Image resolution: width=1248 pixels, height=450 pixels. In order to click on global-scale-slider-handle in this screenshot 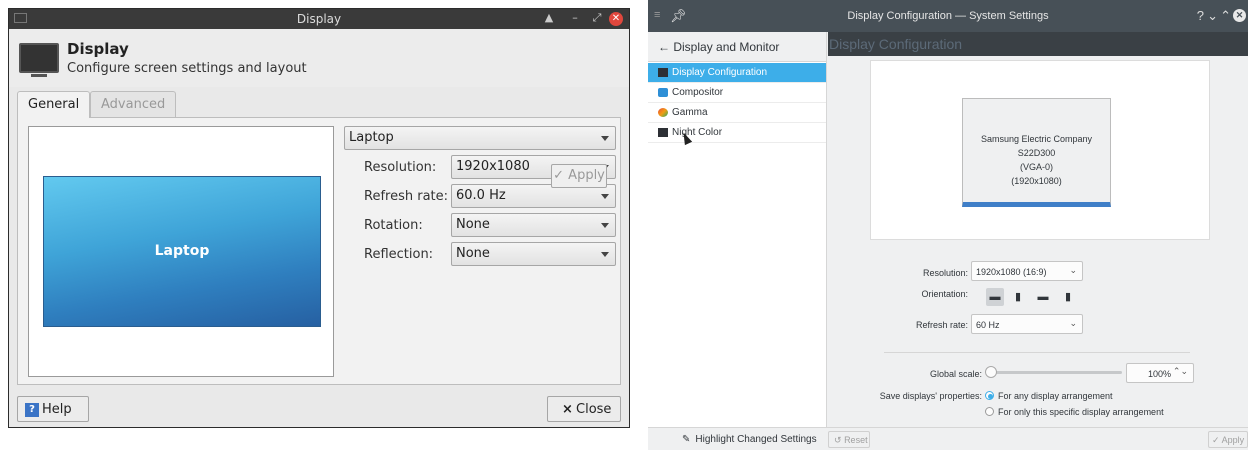, I will do `click(991, 372)`.